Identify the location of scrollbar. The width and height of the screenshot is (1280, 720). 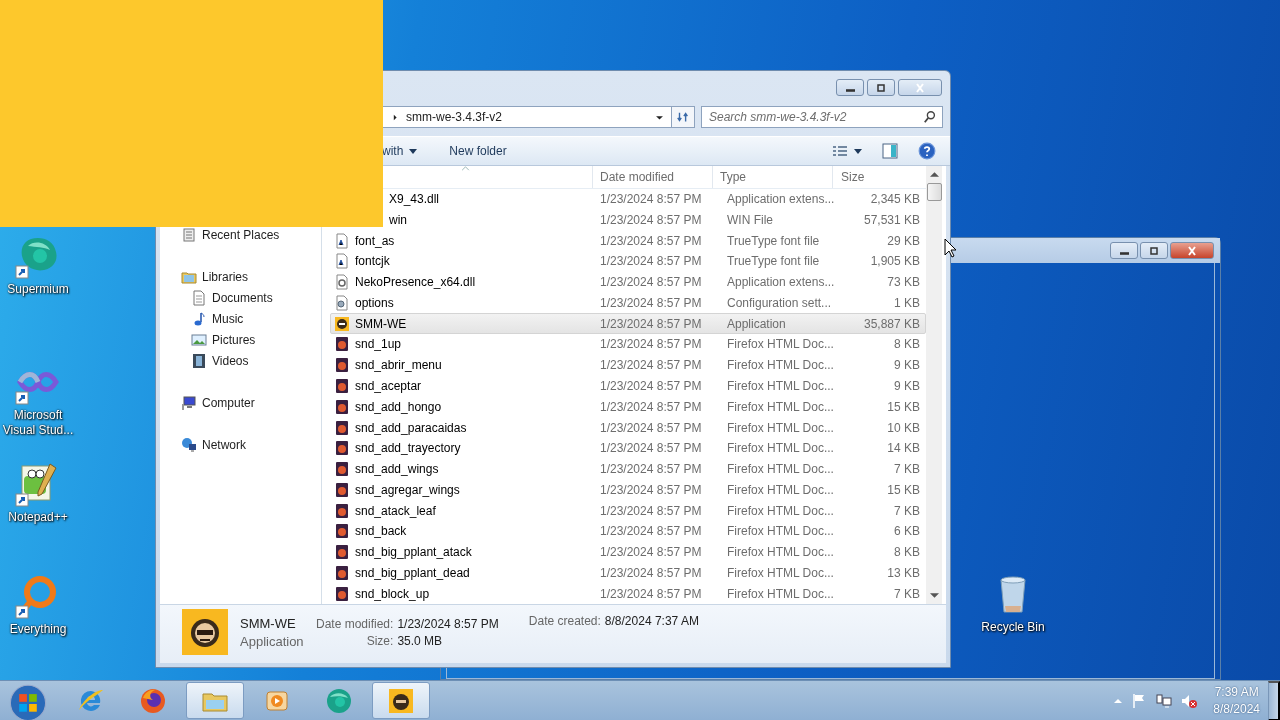
(934, 385).